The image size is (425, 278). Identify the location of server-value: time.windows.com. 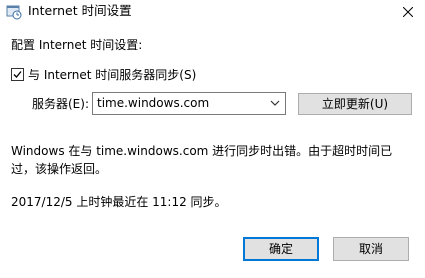
(153, 103).